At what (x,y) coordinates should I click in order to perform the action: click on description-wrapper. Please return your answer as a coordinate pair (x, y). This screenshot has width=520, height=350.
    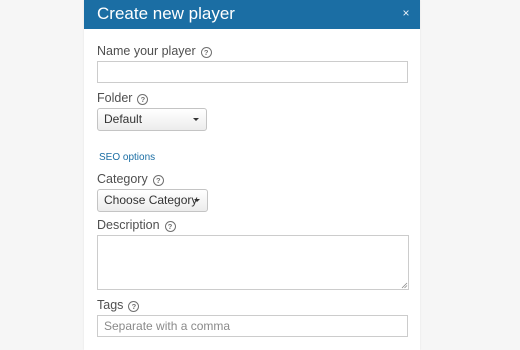
    Looking at the image, I should click on (253, 262).